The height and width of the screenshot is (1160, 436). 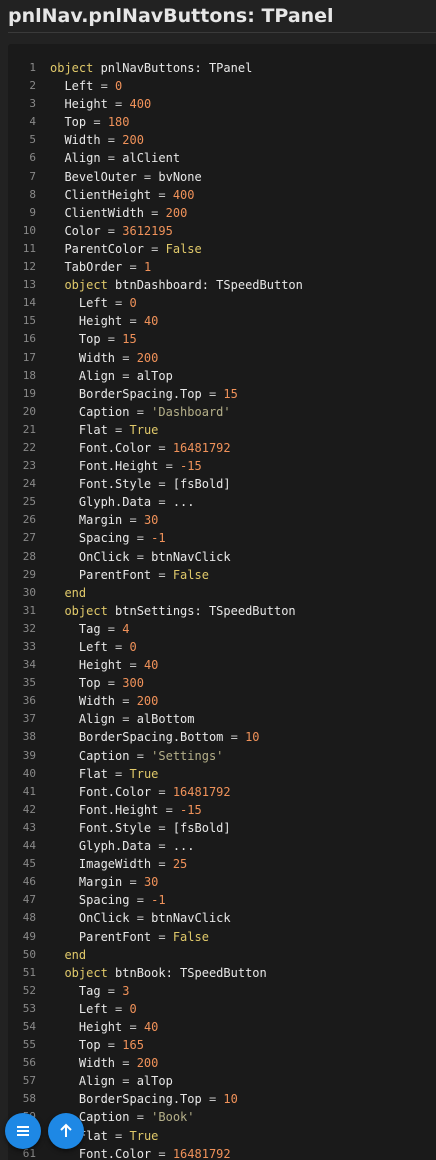 What do you see at coordinates (222, 955) in the screenshot?
I see `code-line: 50 end` at bounding box center [222, 955].